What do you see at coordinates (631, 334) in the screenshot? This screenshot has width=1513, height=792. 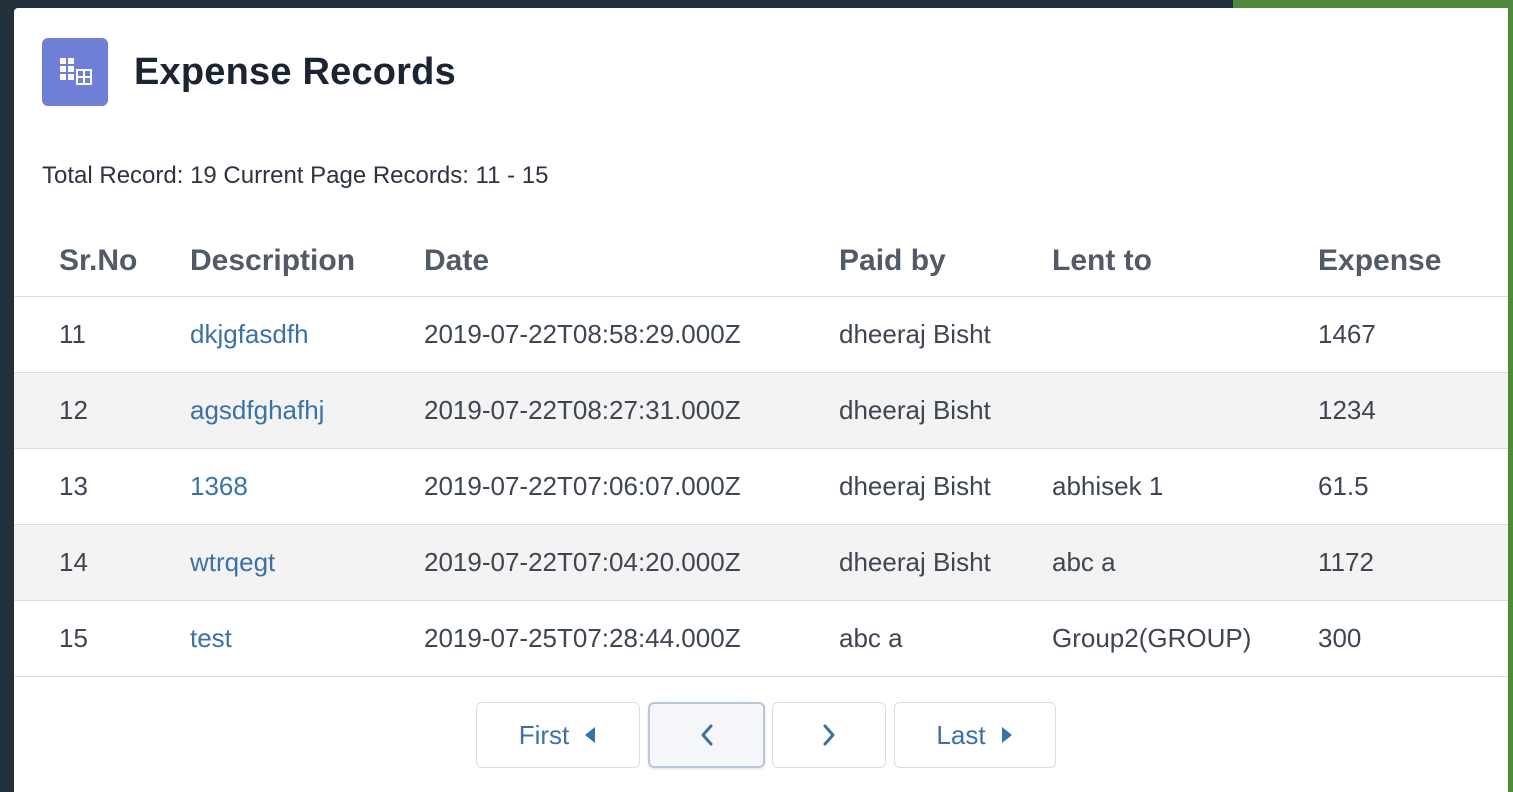 I see `cell-date: 2019-07-22T08:58:29.000Z` at bounding box center [631, 334].